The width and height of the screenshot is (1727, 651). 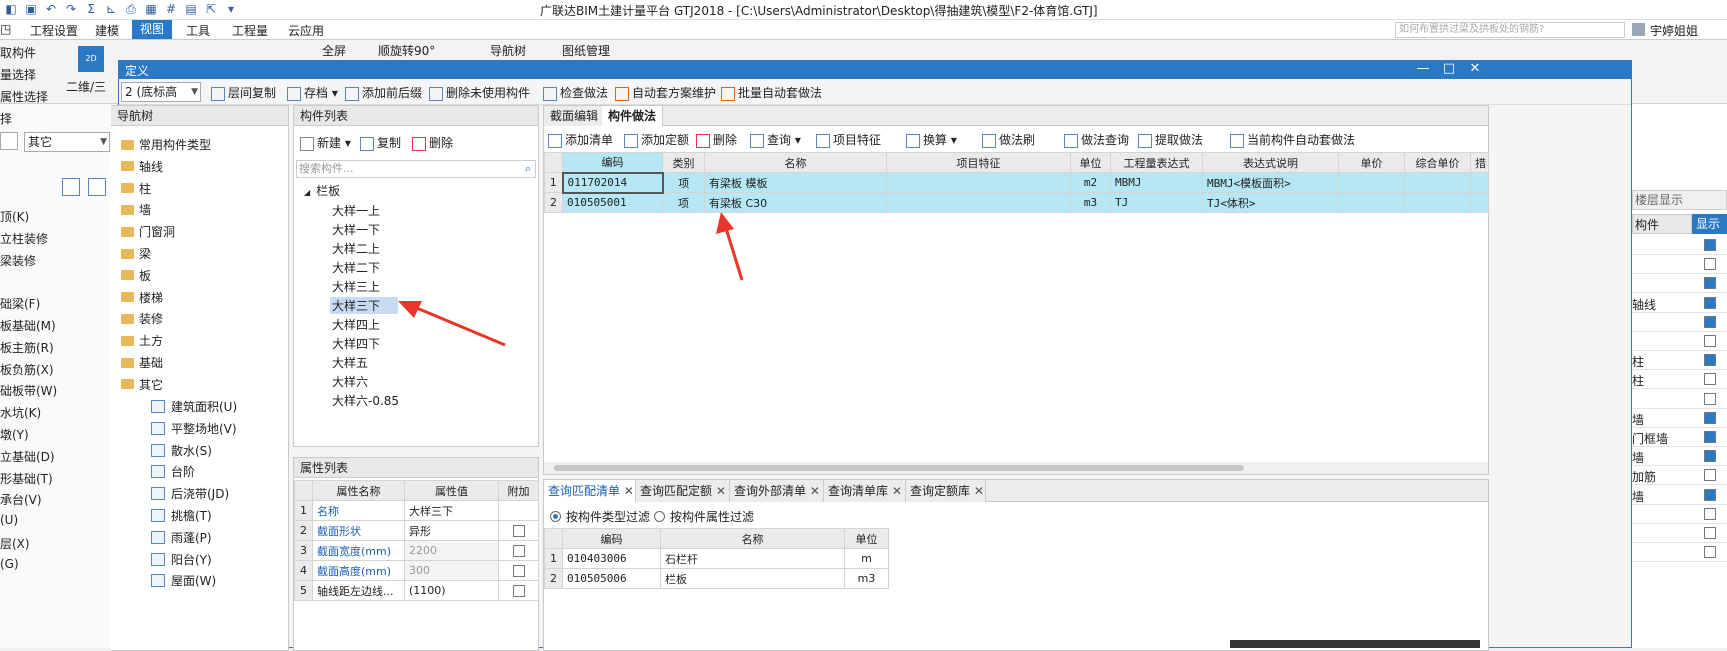 I want to click on bg-left-item: 水坑(K), so click(x=20, y=412).